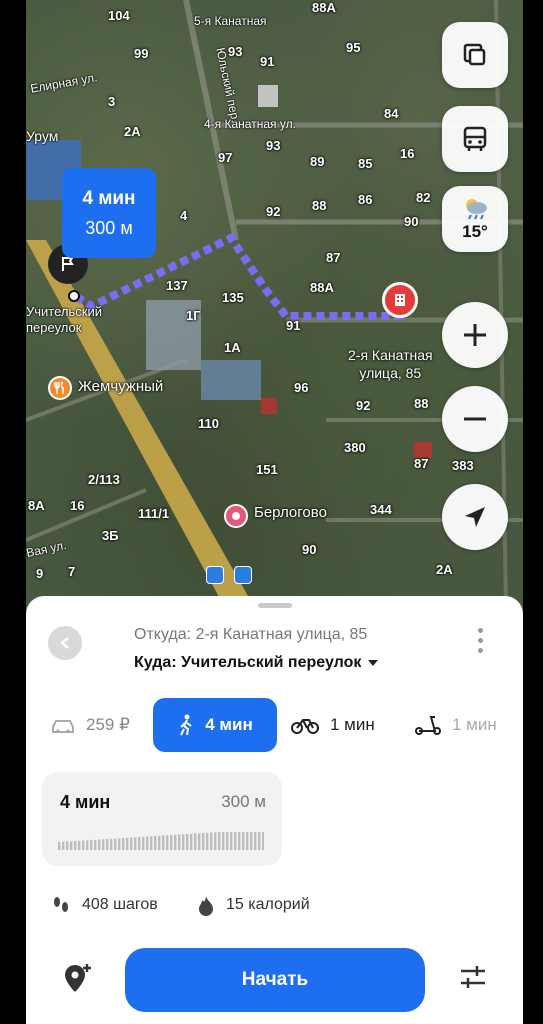 Image resolution: width=543 pixels, height=1024 pixels. Describe the element at coordinates (322, 287) in the screenshot. I see `house-number: 88А` at that location.